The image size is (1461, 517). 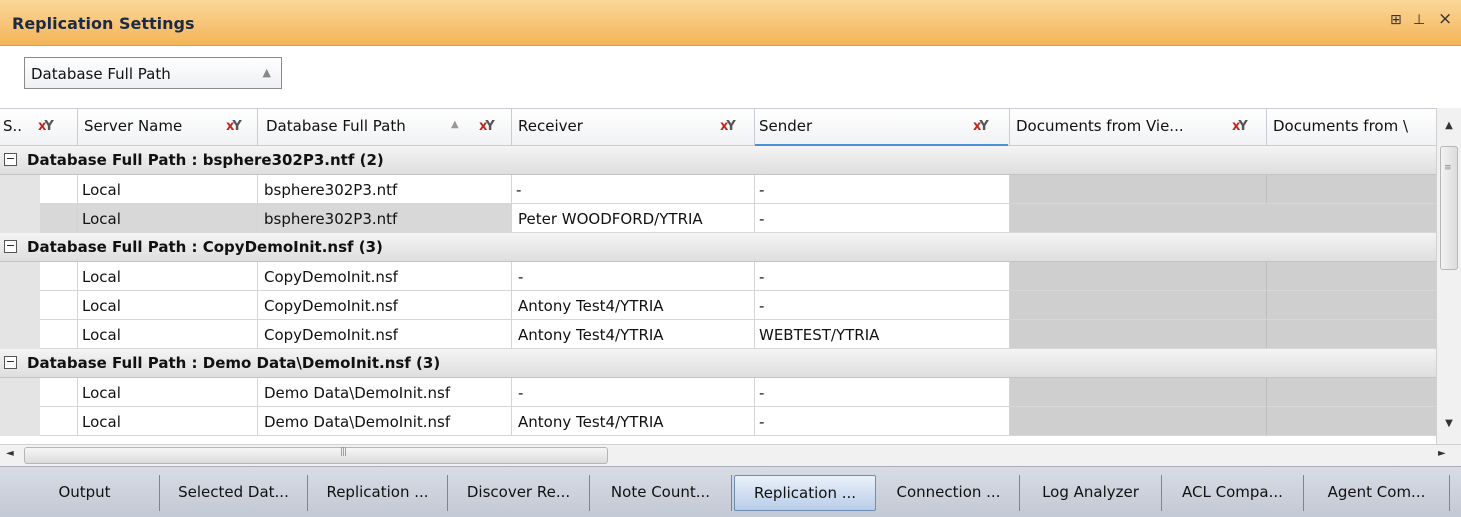 What do you see at coordinates (10, 453) in the screenshot?
I see `scroll-left-icon: ◄` at bounding box center [10, 453].